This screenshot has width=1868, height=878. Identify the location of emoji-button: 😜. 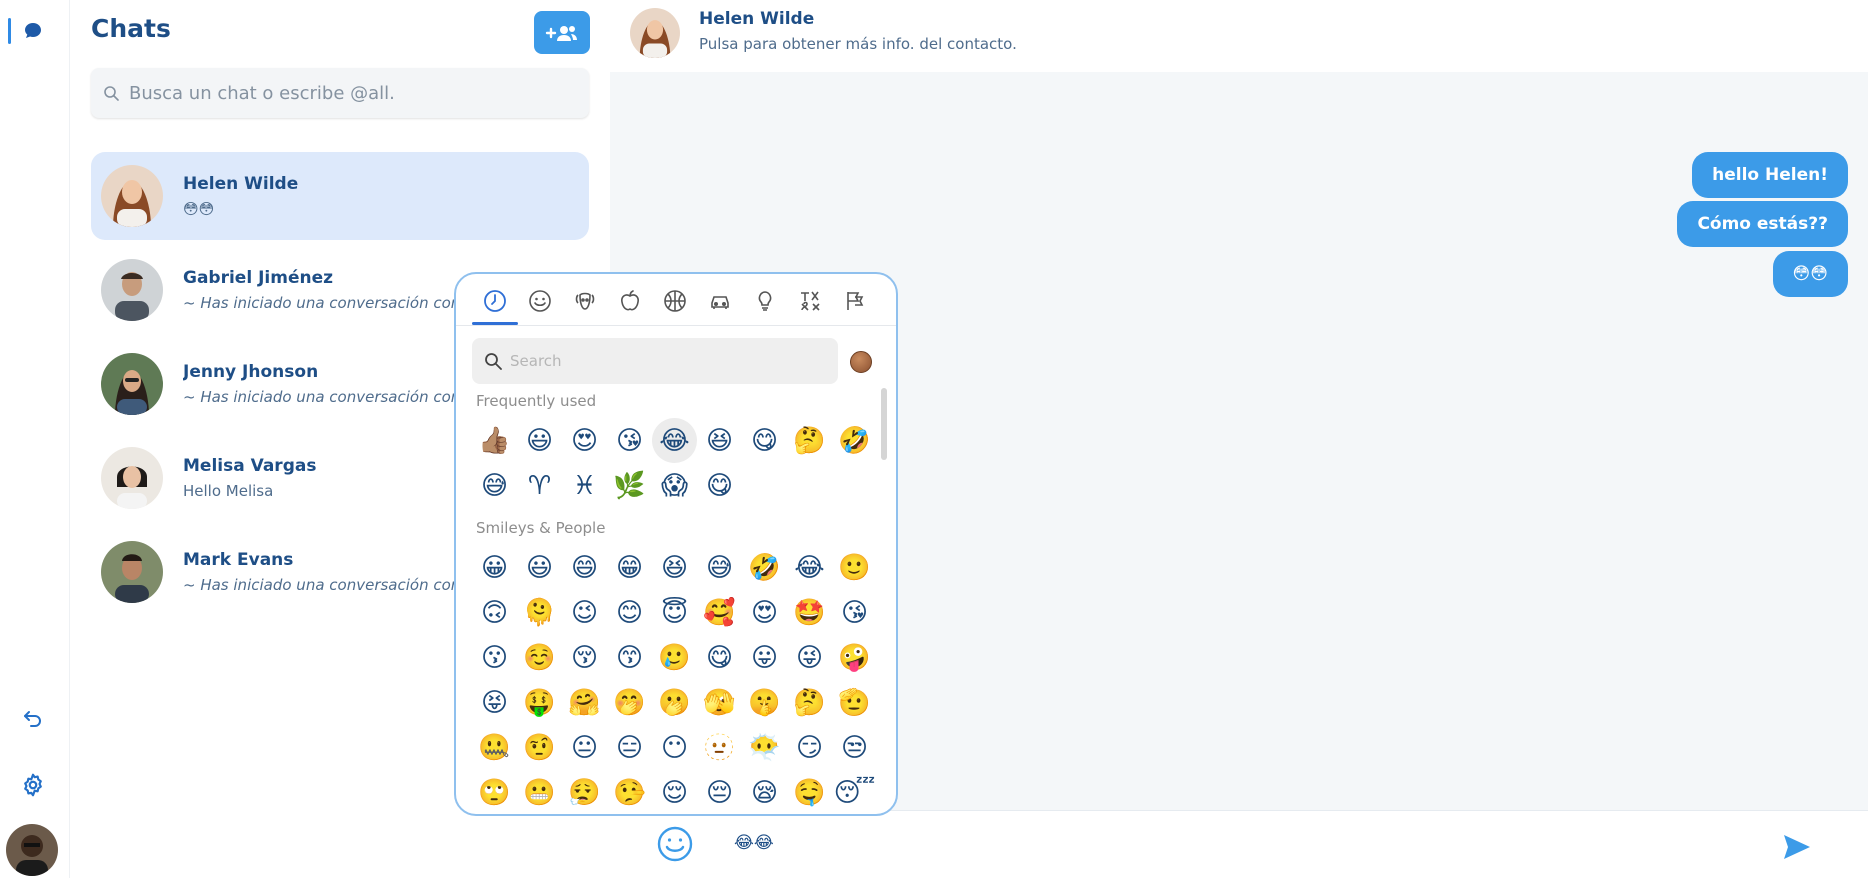
(809, 657).